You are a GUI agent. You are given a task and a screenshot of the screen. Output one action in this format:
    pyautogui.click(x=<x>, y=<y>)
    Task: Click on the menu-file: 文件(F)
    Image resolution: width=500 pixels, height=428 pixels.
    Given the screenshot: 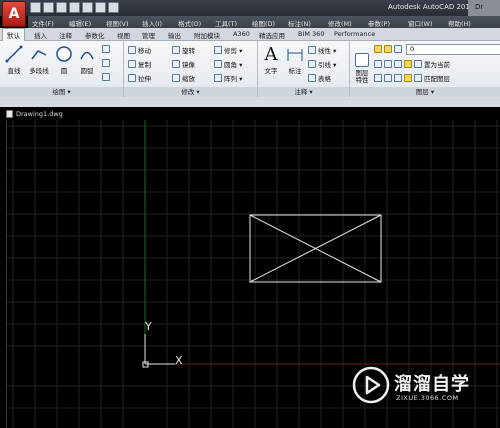 What is the action you would take?
    pyautogui.click(x=43, y=23)
    